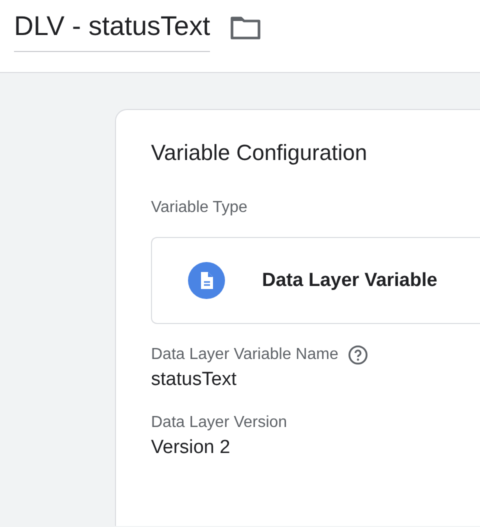  I want to click on document-icon, so click(206, 280).